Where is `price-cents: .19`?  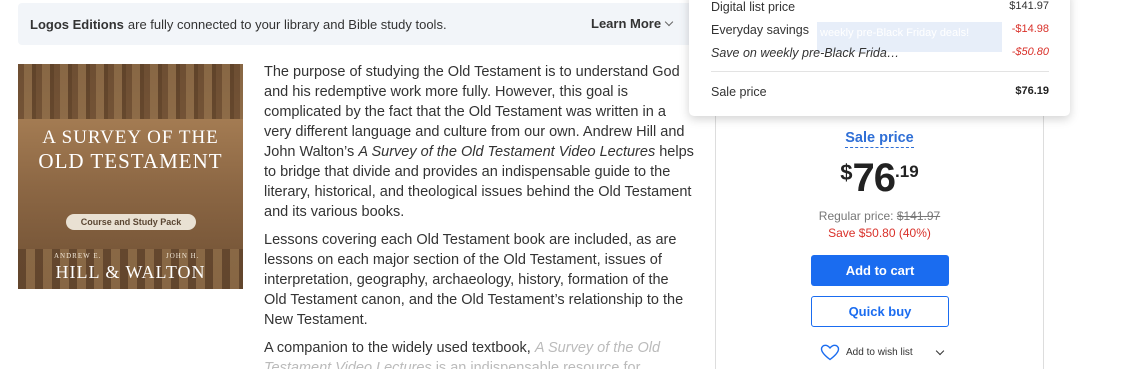 price-cents: .19 is located at coordinates (907, 171).